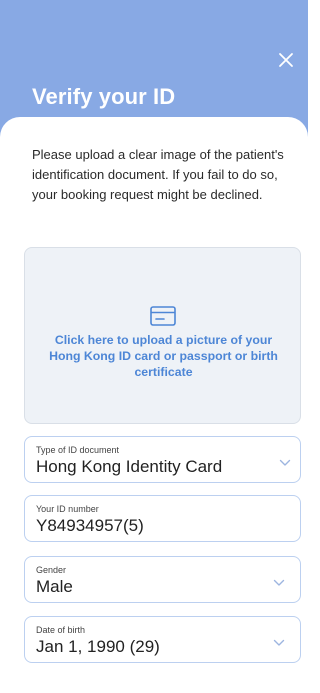 The height and width of the screenshot is (693, 320). What do you see at coordinates (162, 639) in the screenshot?
I see `date-of-birth-select: Date of birth Jan 1, 1990 (29)` at bounding box center [162, 639].